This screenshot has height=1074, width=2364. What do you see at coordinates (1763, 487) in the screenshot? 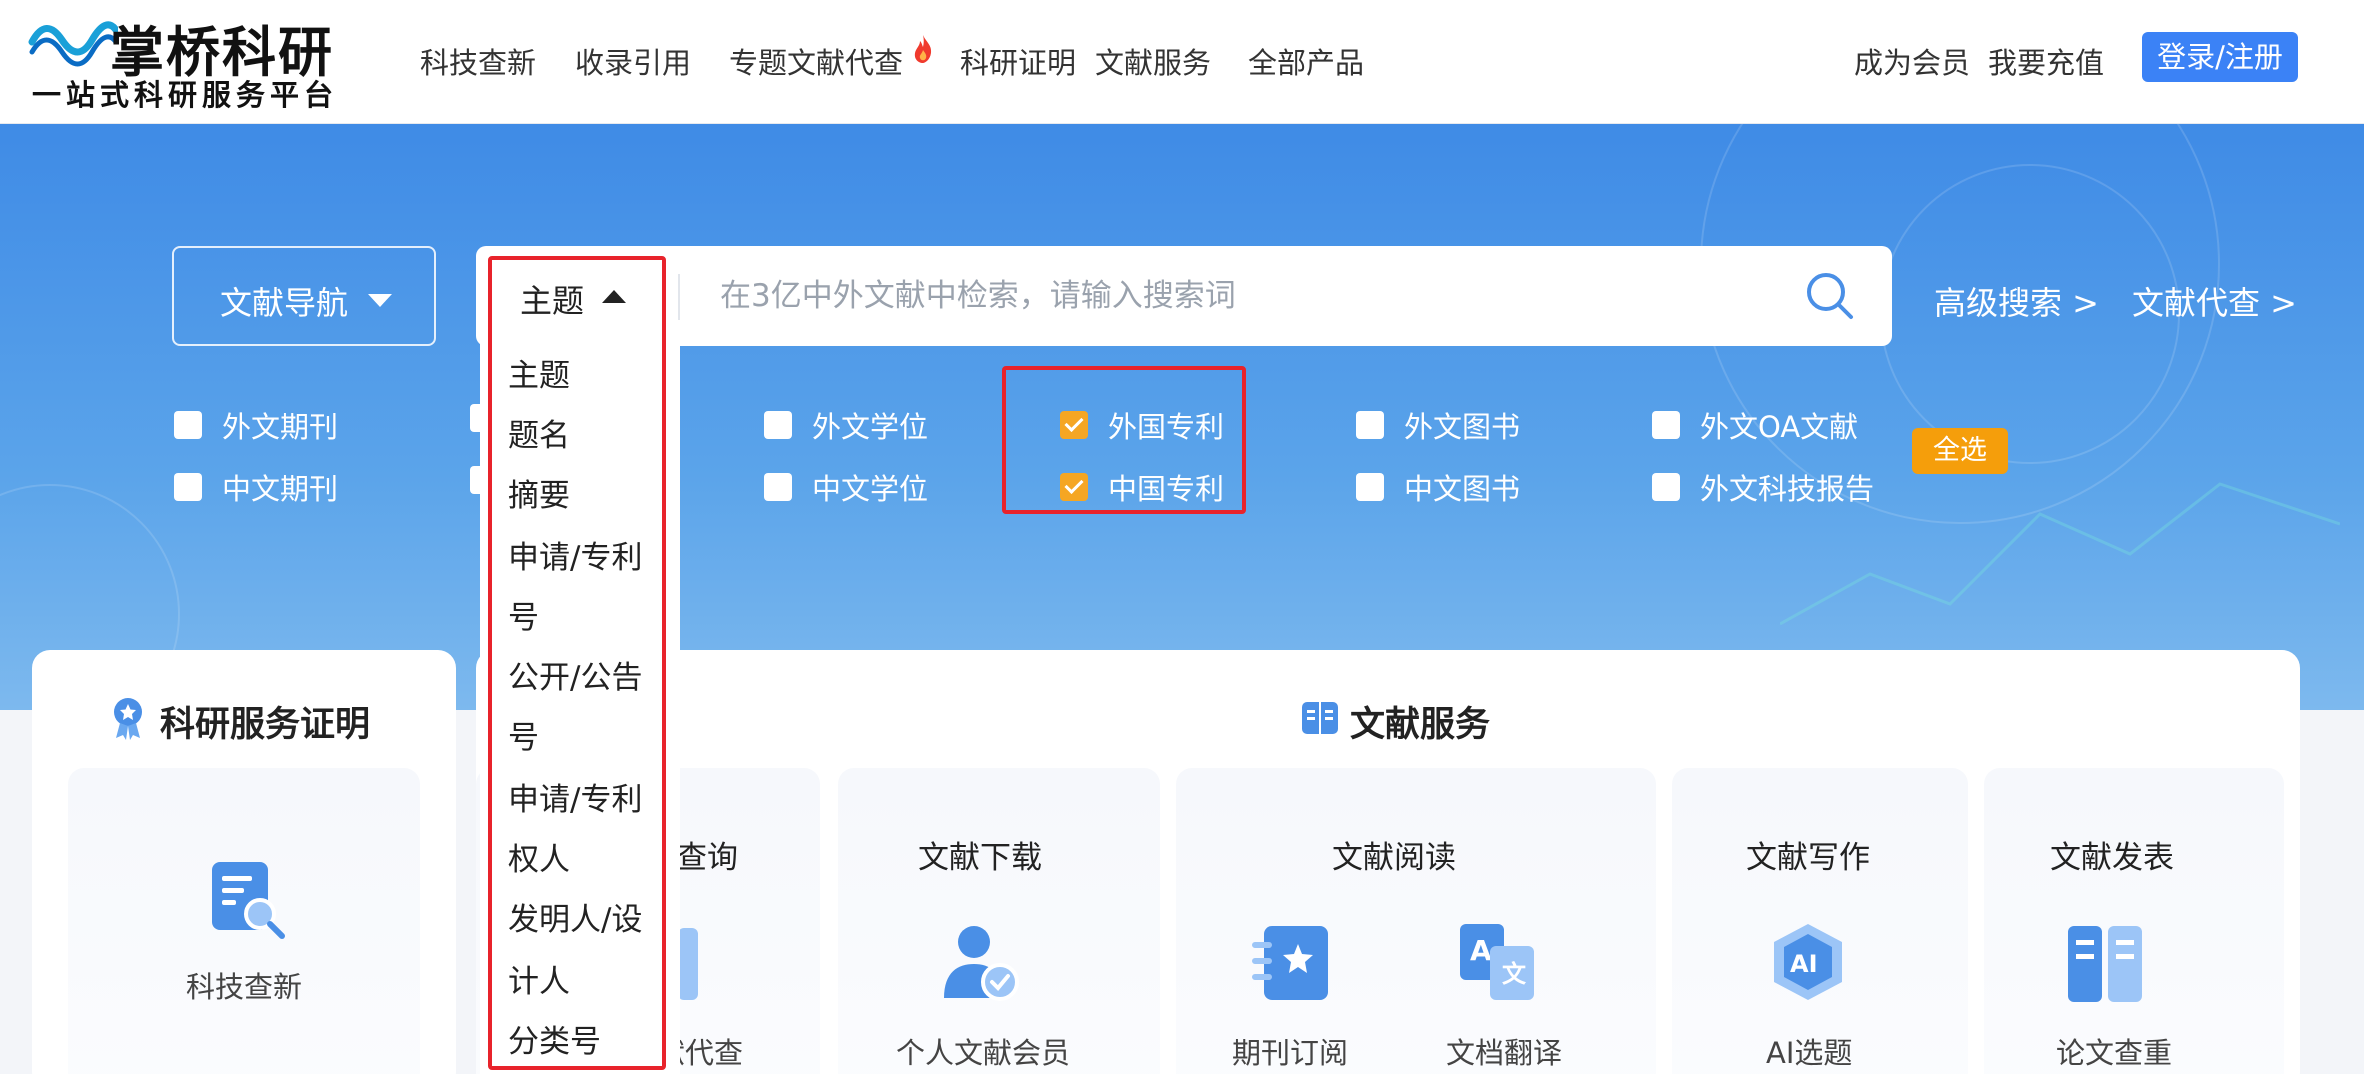
I see `filter-foreign-tech-report: 外文科技报告` at bounding box center [1763, 487].